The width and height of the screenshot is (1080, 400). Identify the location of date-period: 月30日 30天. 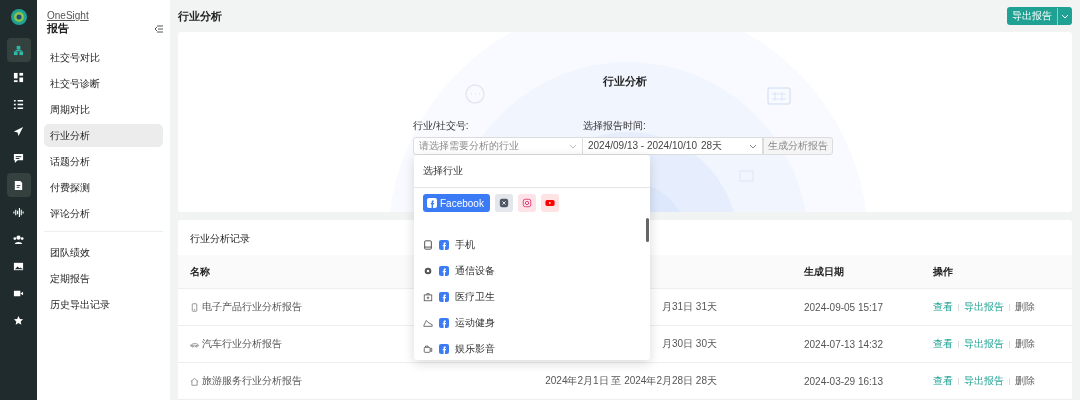
(689, 343).